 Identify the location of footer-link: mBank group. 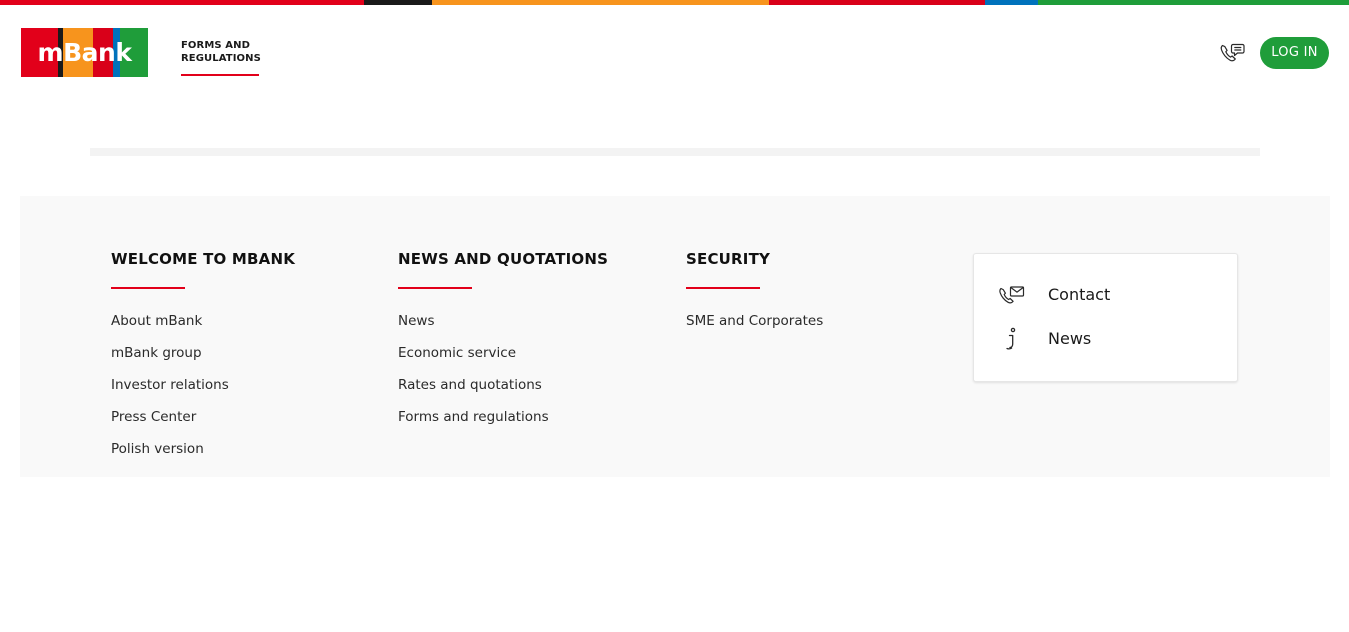
(156, 353).